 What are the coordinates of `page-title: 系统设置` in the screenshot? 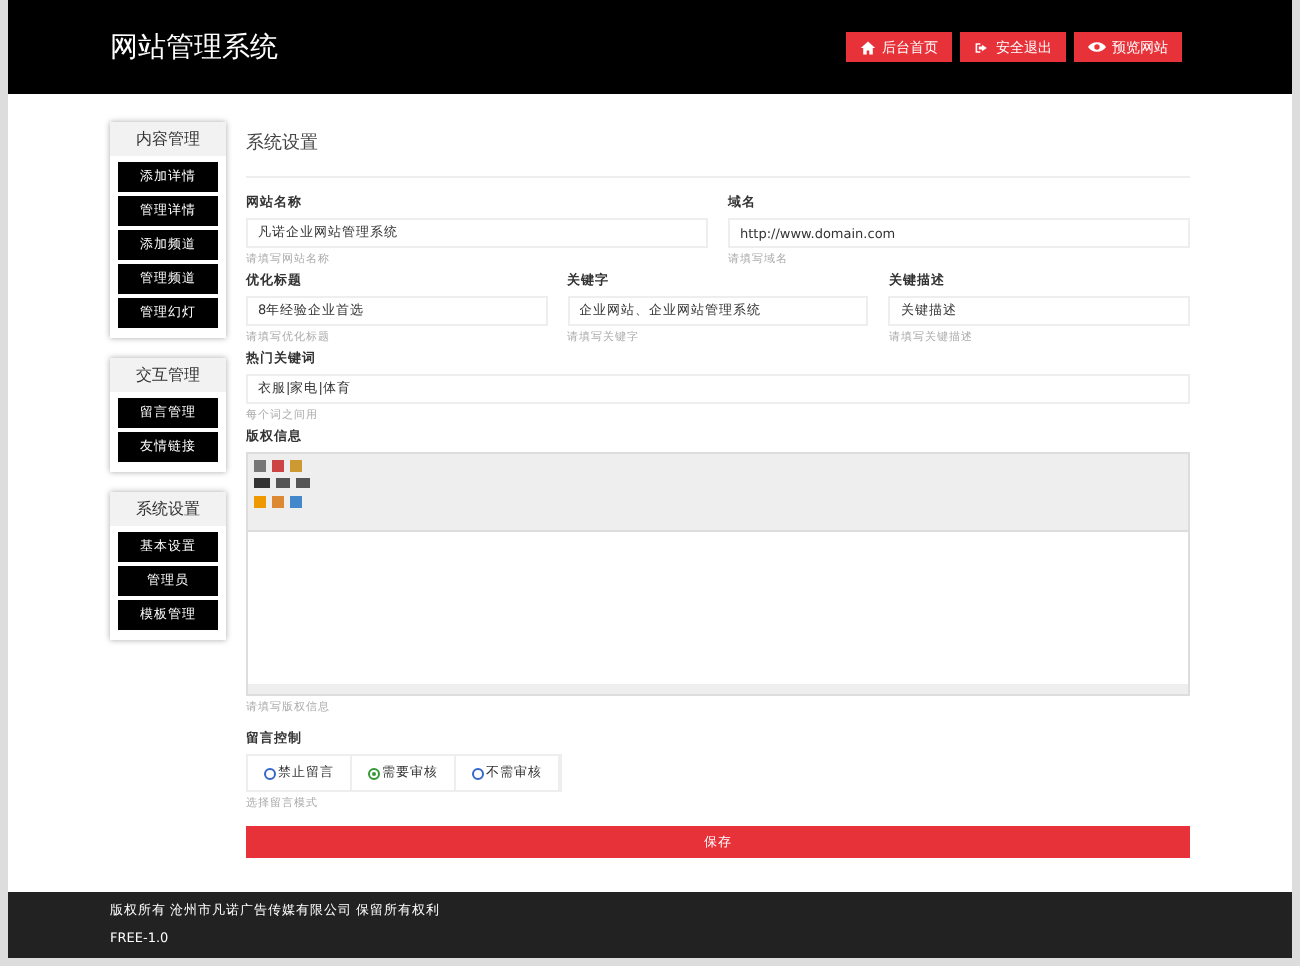 It's located at (718, 150).